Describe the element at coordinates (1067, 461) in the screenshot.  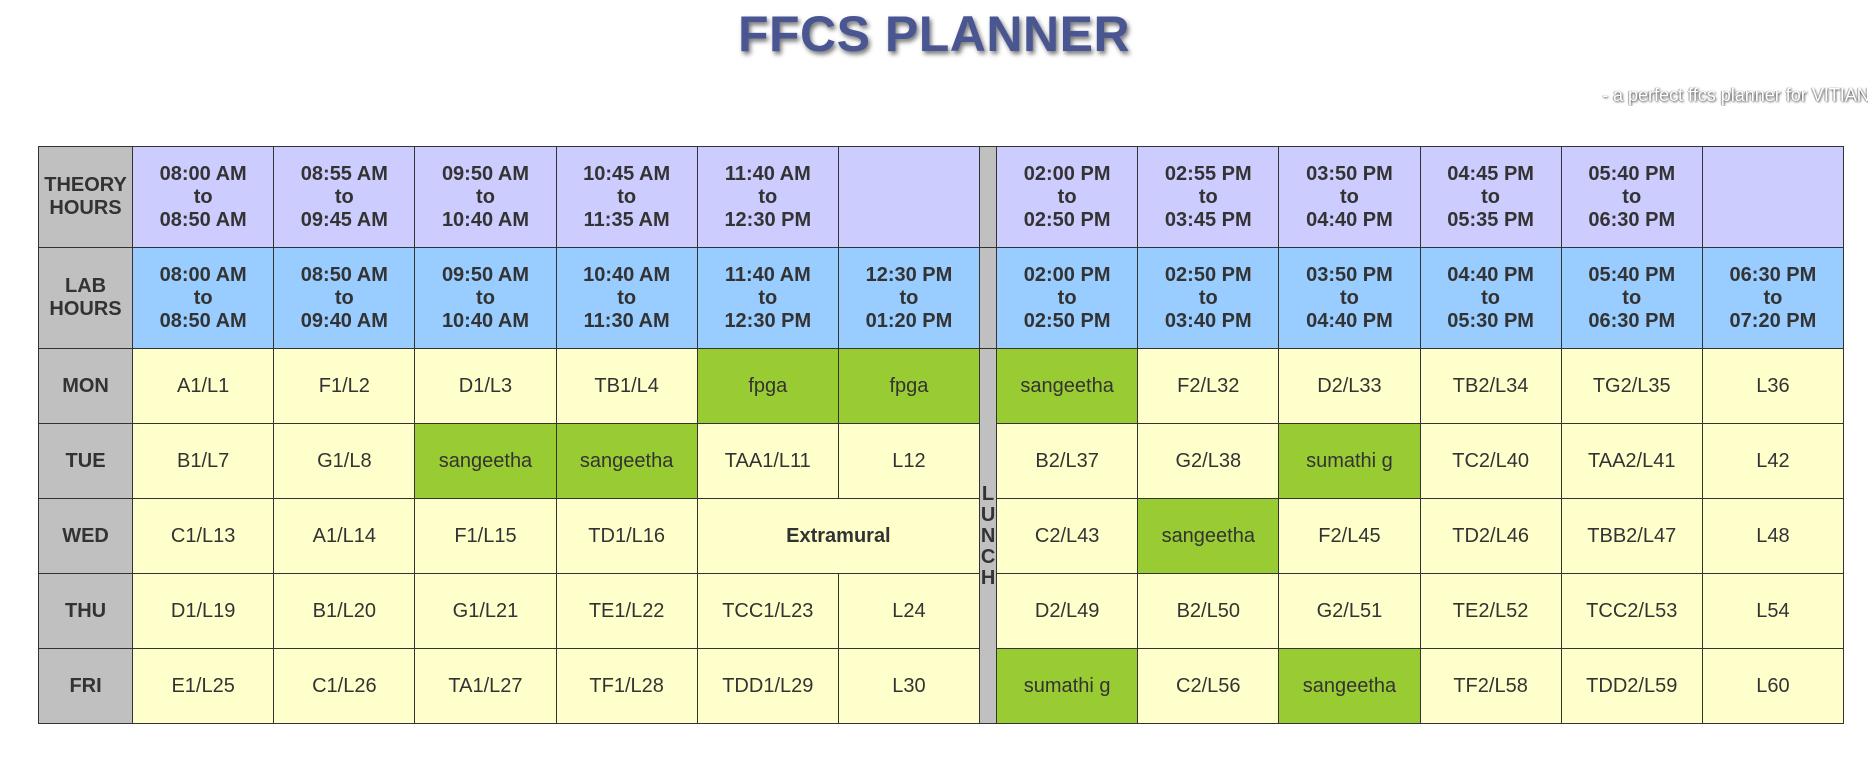
I see `slot-cell: B2/L37` at that location.